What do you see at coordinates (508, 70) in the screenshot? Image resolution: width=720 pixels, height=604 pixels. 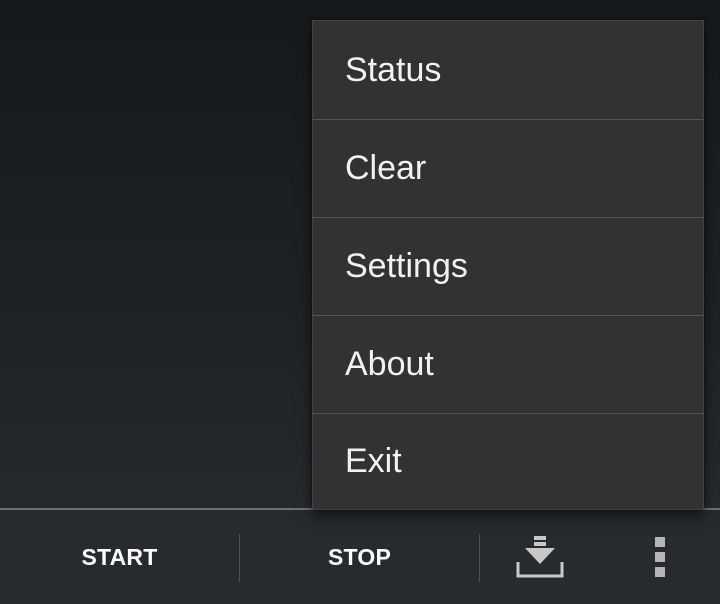 I see `menu-item-status: Status` at bounding box center [508, 70].